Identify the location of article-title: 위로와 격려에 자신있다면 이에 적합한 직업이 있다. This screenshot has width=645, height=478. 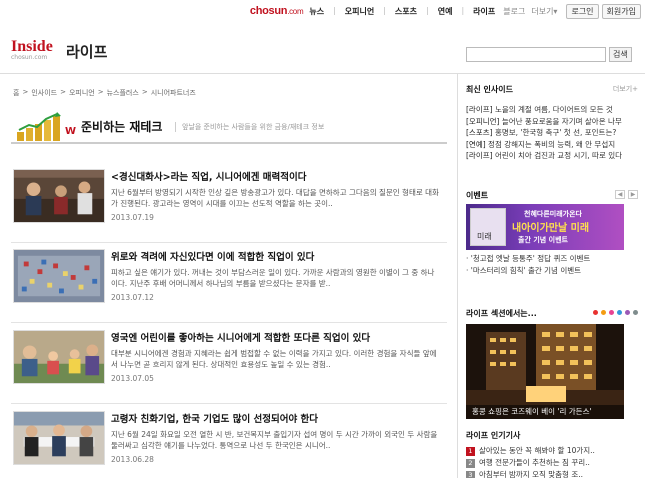
(212, 256).